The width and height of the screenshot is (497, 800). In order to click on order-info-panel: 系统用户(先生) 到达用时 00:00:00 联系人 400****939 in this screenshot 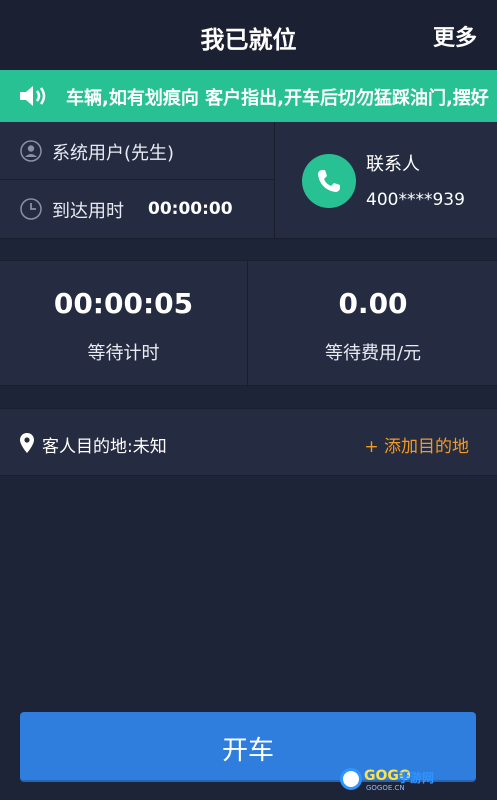, I will do `click(248, 180)`.